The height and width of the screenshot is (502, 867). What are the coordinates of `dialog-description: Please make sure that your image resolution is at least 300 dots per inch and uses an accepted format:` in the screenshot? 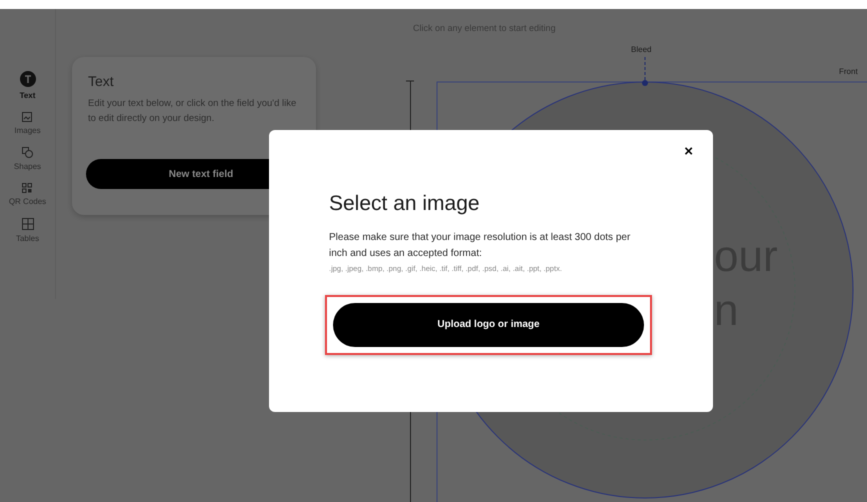 It's located at (480, 245).